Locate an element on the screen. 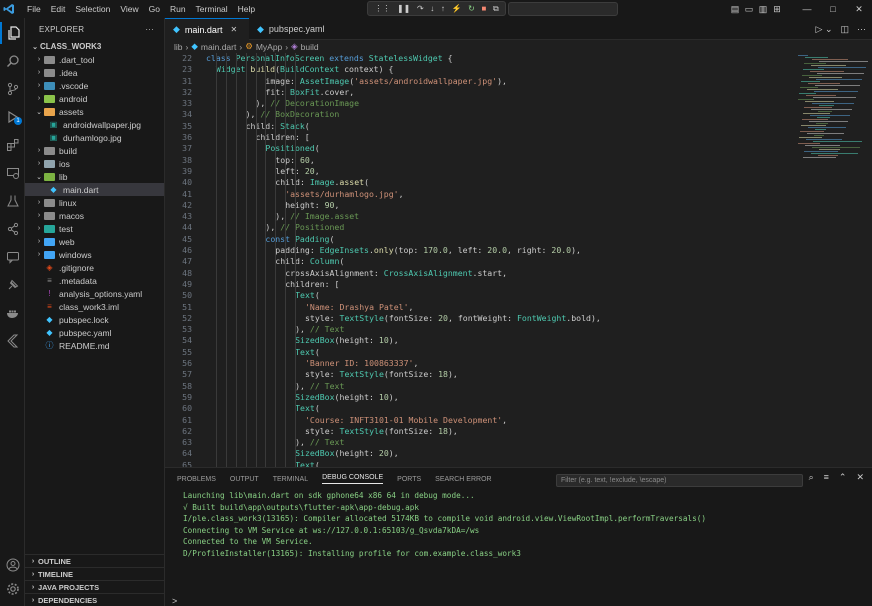  breadcrumb-item: lib is located at coordinates (178, 47).